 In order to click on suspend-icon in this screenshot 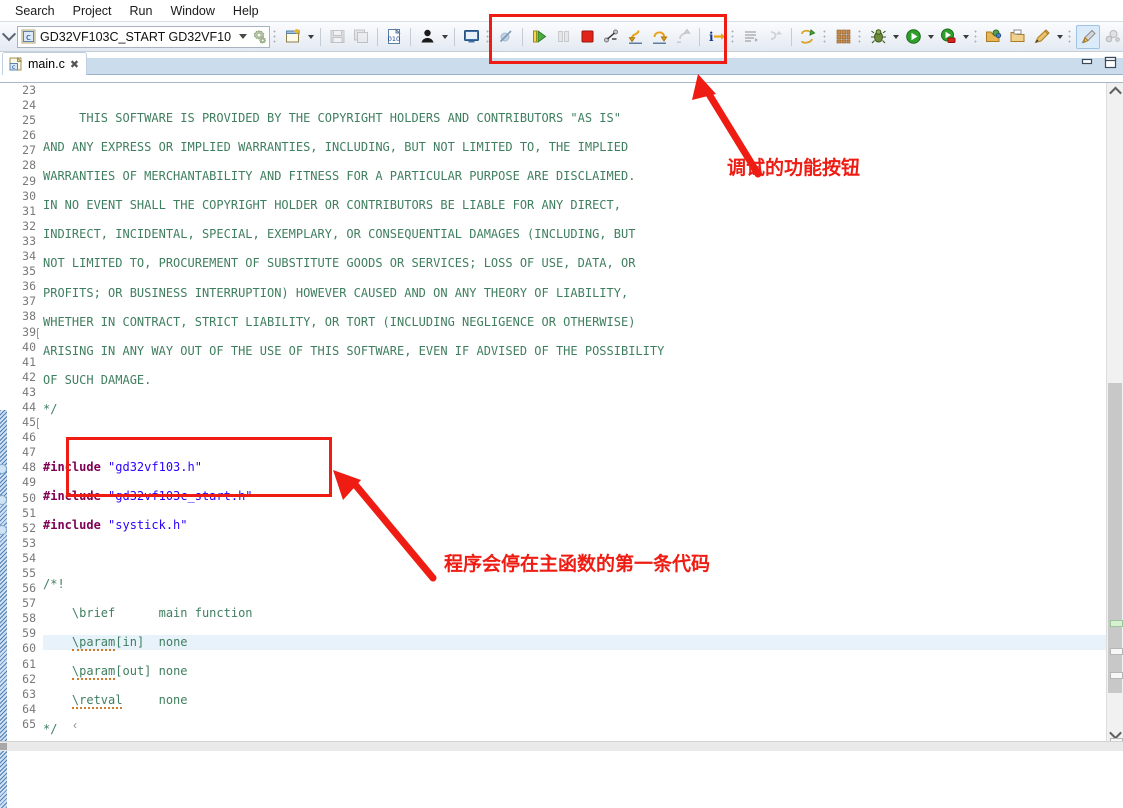, I will do `click(563, 37)`.